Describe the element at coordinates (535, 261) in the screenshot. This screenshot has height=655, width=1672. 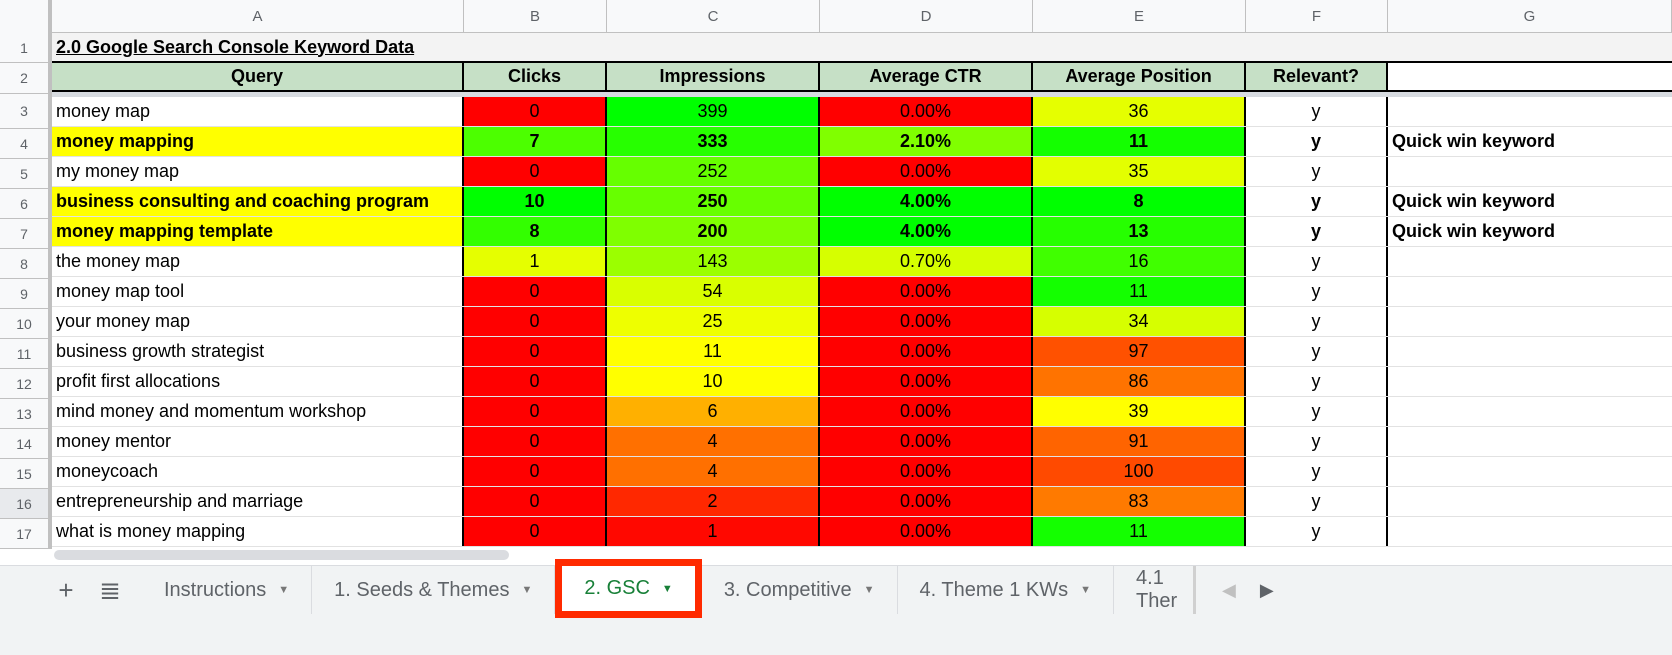
I see `cell-clicks: 1` at that location.